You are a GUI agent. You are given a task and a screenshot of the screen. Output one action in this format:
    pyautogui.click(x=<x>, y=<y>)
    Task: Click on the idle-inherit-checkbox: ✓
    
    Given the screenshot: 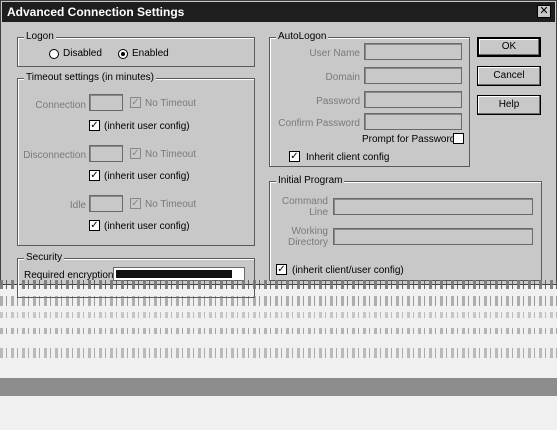 What is the action you would take?
    pyautogui.click(x=94, y=225)
    